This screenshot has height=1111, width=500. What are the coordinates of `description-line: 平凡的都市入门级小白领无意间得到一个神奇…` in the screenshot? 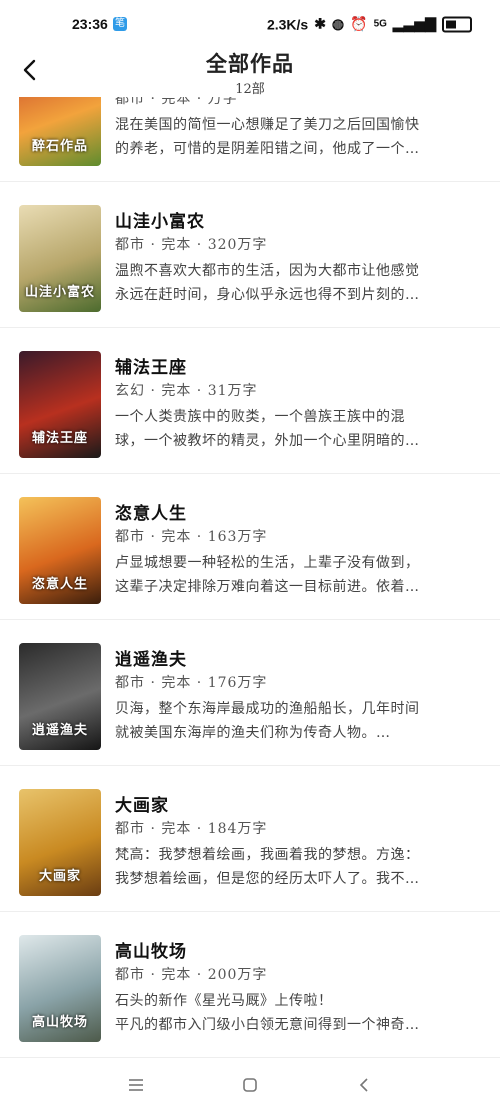 It's located at (267, 1025).